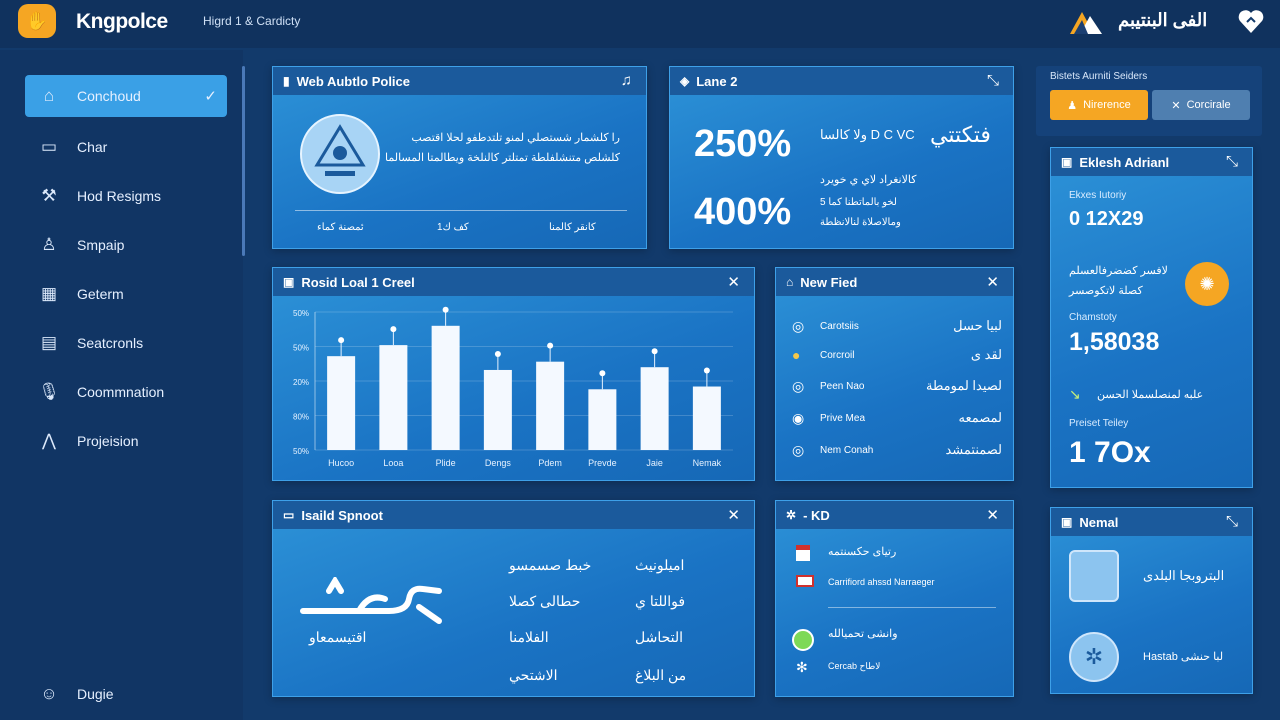 This screenshot has height=720, width=1280. Describe the element at coordinates (393, 463) in the screenshot. I see `x-tick-label: Looa` at that location.